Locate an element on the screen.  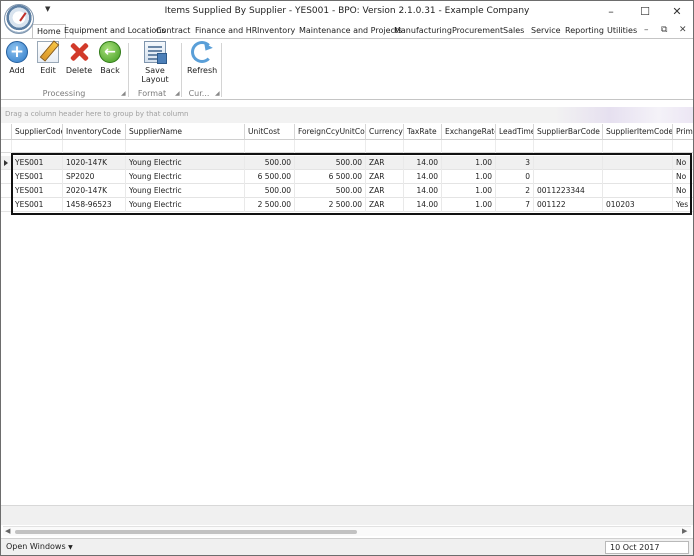
column-header-supplieritemcode: SupplierItemCode is located at coordinates (638, 132).